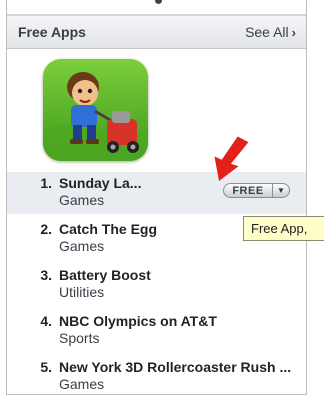  I want to click on previous-section-edge, so click(156, 7).